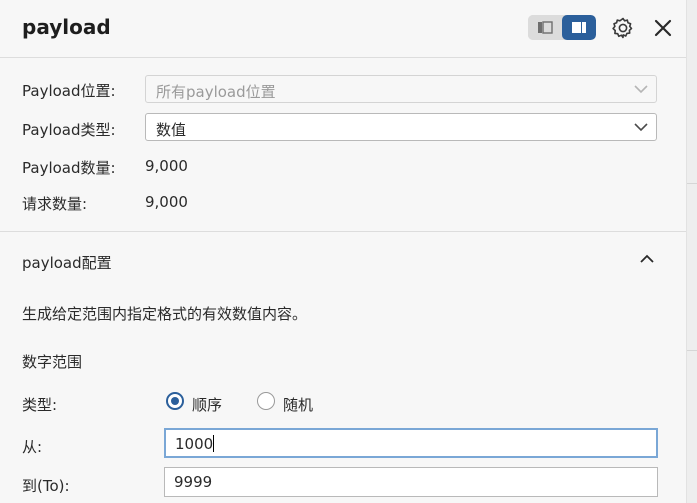 This screenshot has height=503, width=697. I want to click on from-input-value: 1000, so click(194, 444).